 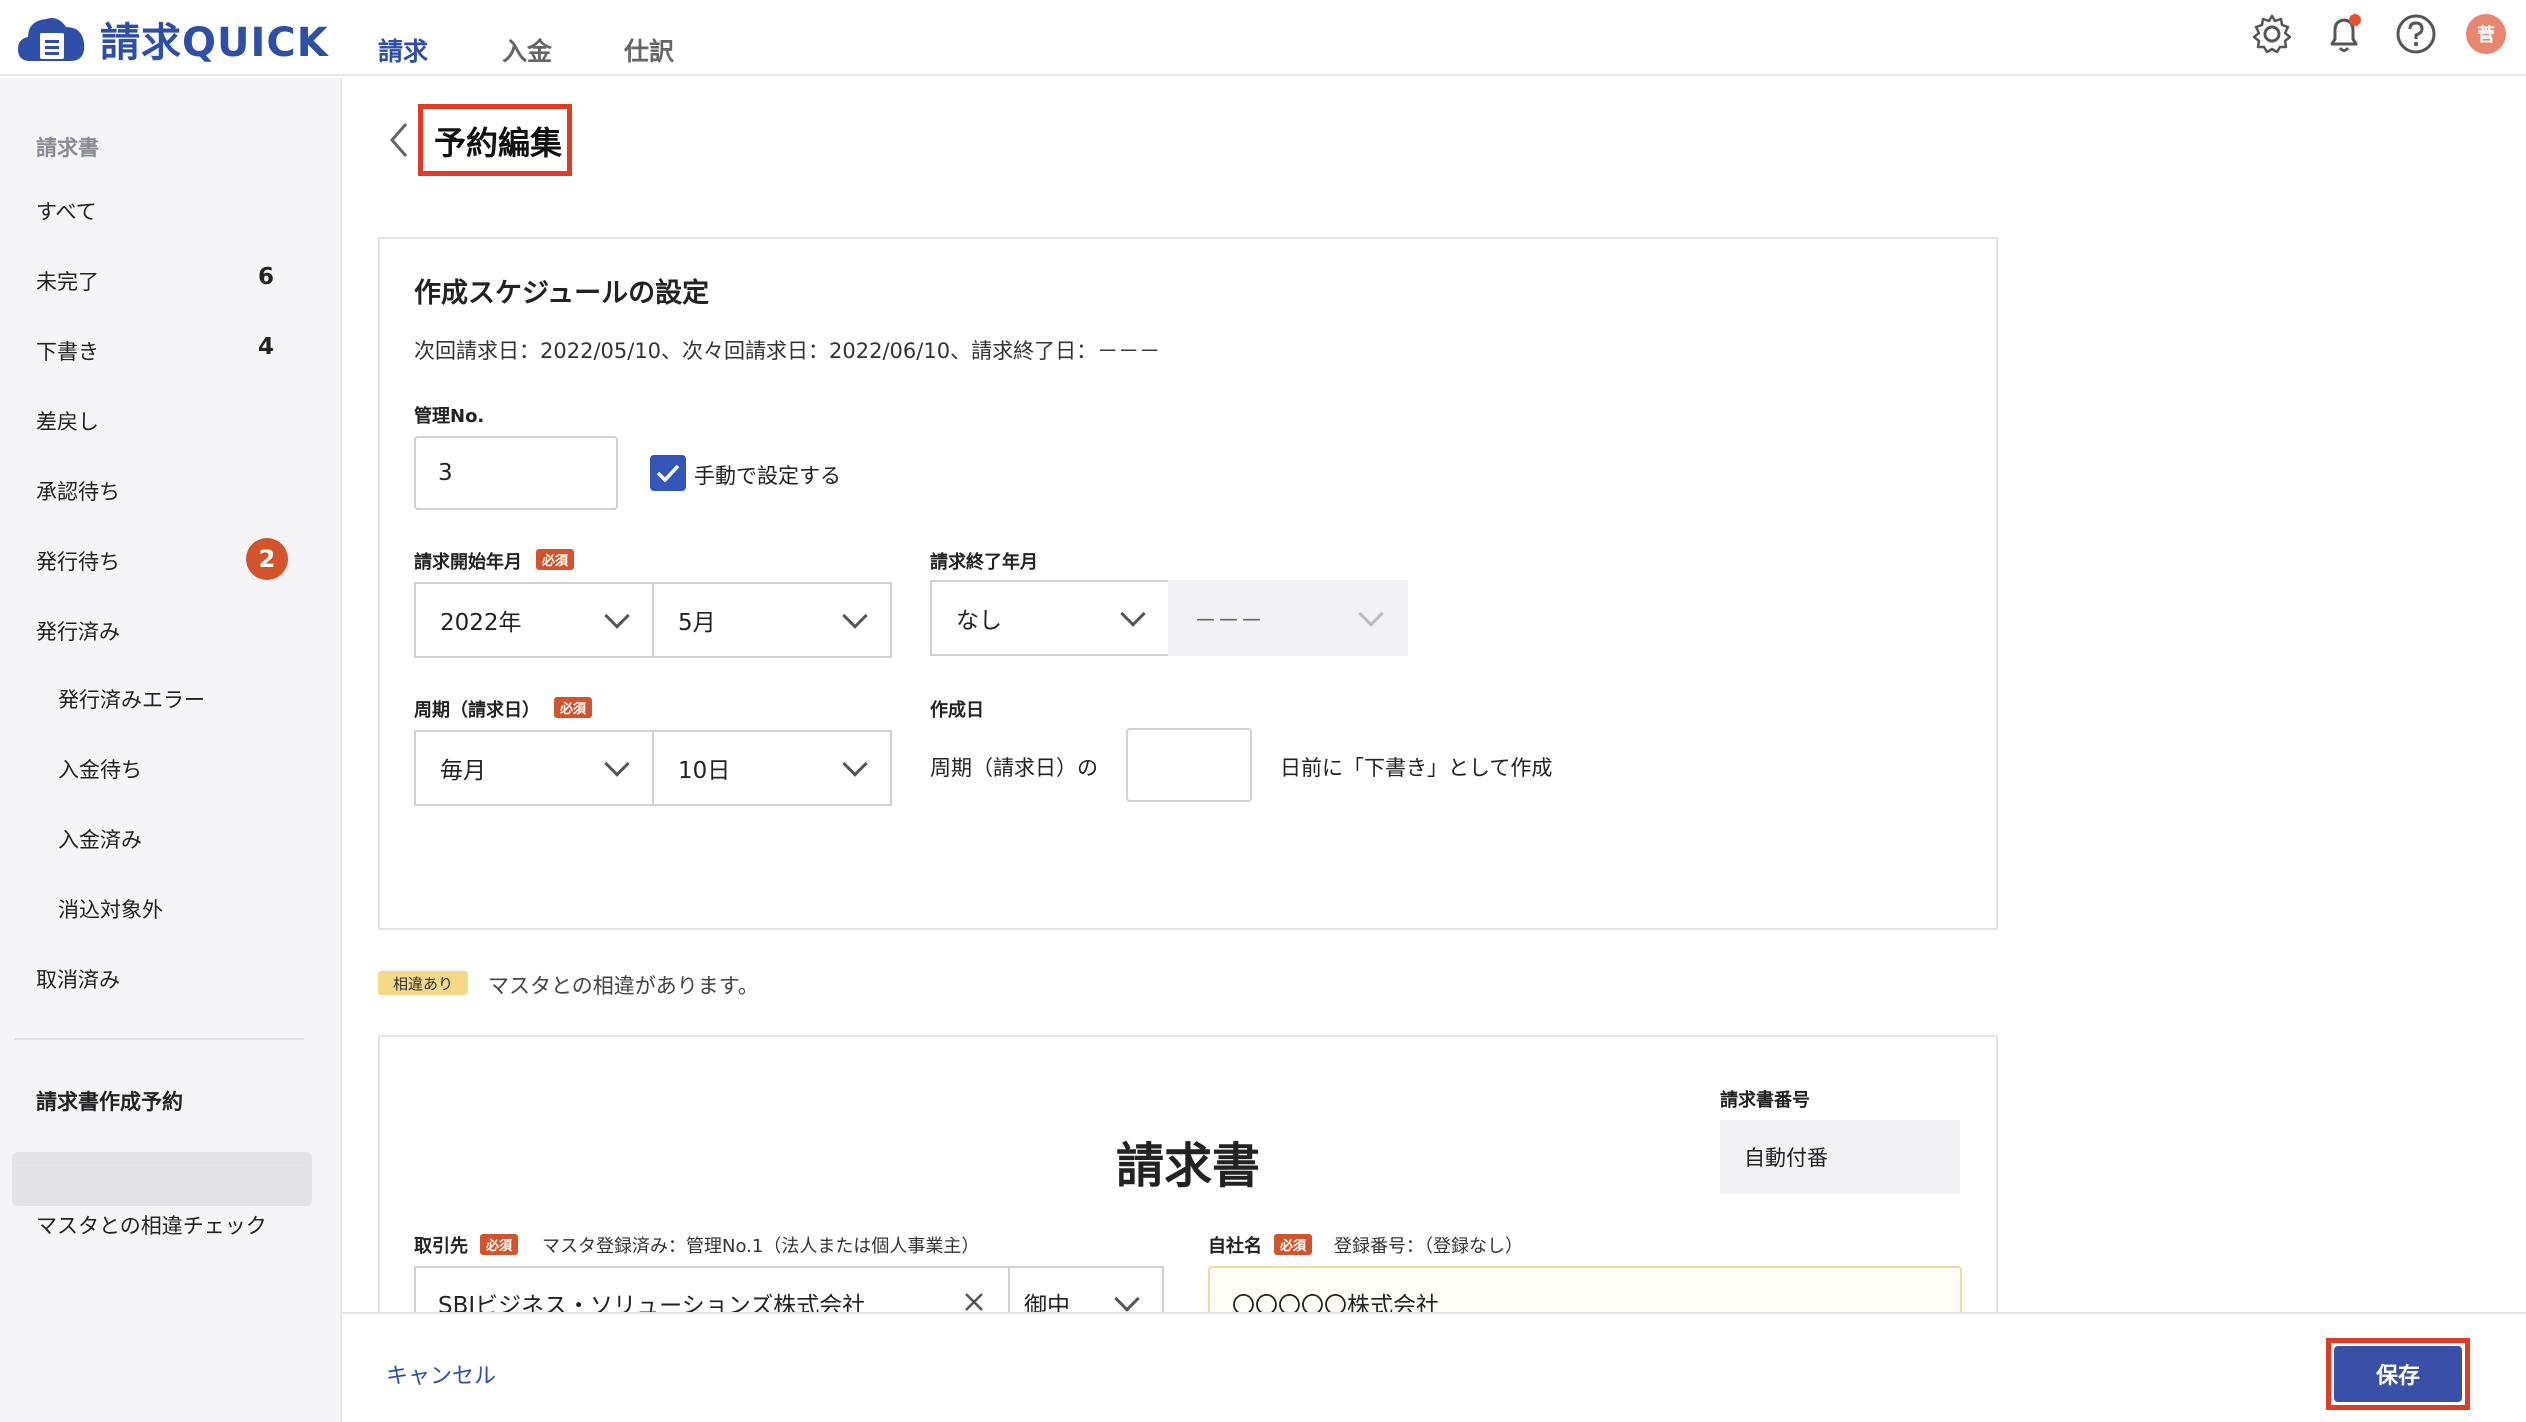 What do you see at coordinates (100, 769) in the screenshot?
I see `sidebar-item-awaiting-payment: 入金待ち` at bounding box center [100, 769].